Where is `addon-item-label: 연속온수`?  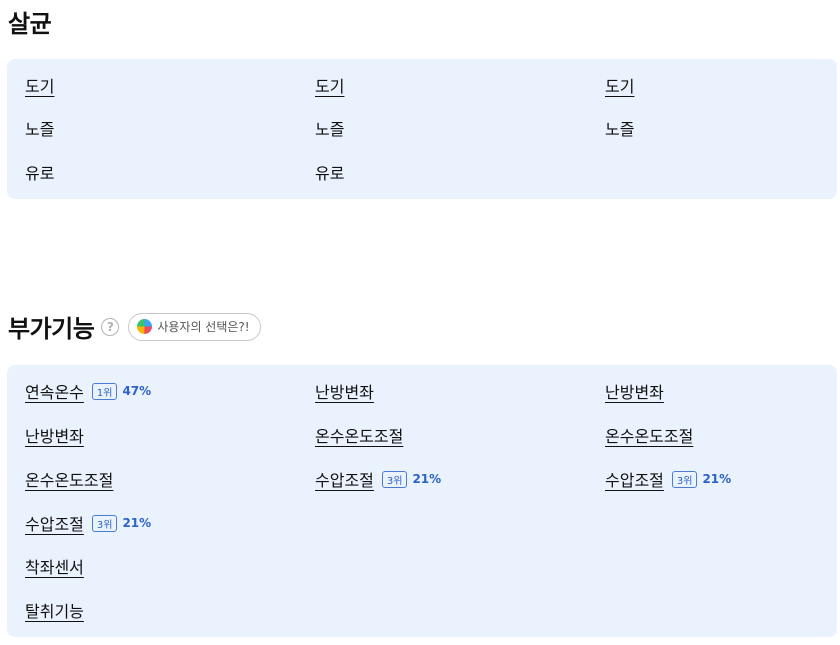 addon-item-label: 연속온수 is located at coordinates (54, 391).